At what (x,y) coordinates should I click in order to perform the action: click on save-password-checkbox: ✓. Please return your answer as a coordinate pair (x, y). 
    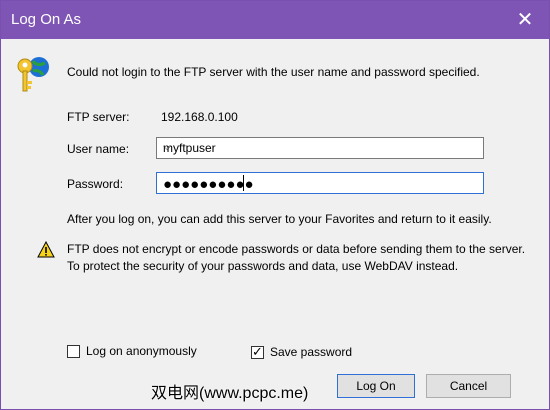
    Looking at the image, I should click on (257, 351).